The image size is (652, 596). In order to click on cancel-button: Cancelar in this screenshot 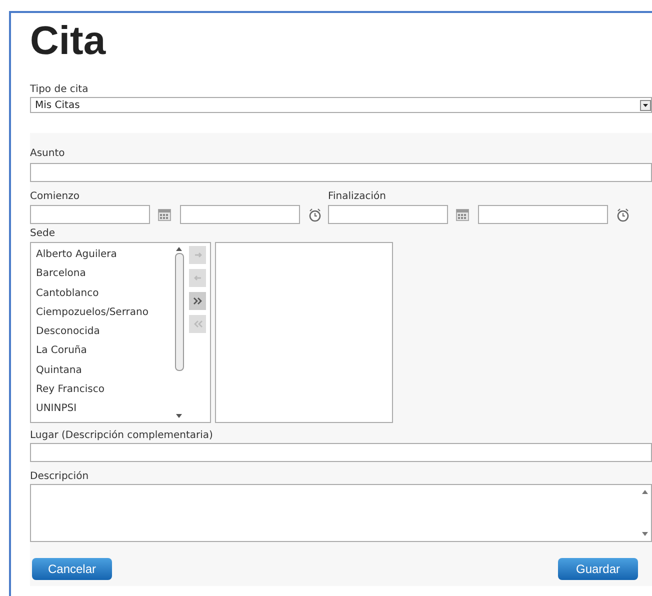, I will do `click(72, 569)`.